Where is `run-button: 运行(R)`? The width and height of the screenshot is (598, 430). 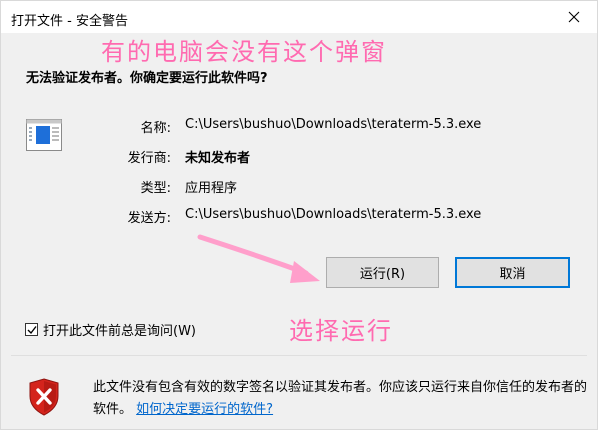
run-button: 运行(R) is located at coordinates (382, 272).